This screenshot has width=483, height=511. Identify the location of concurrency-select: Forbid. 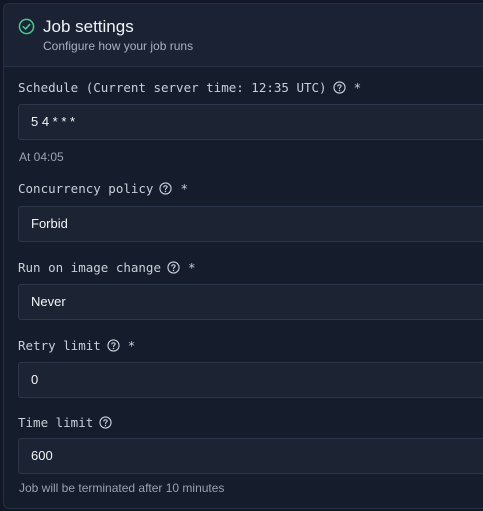
(250, 224).